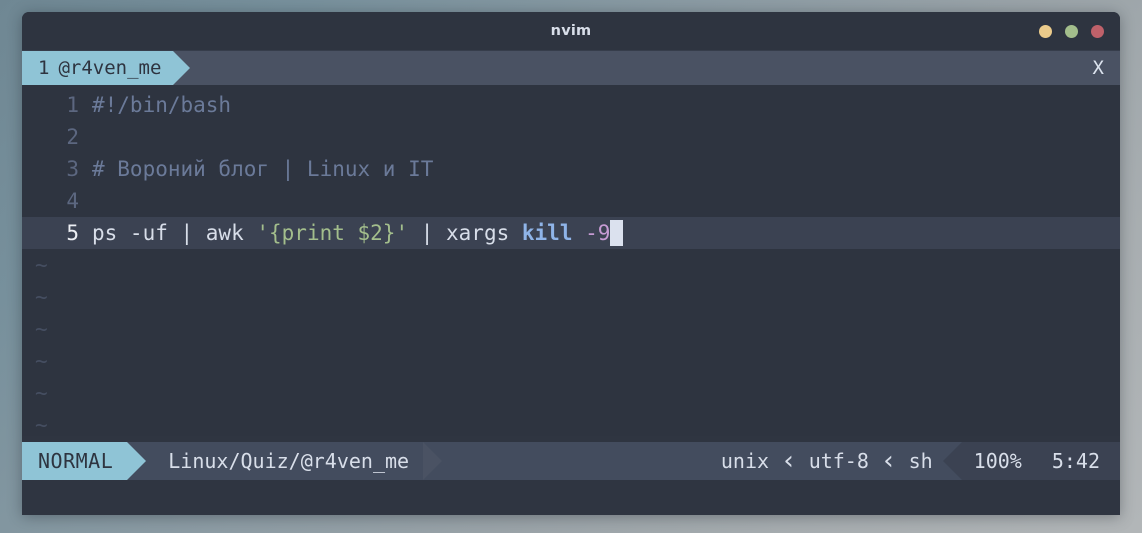 The width and height of the screenshot is (1142, 533). What do you see at coordinates (72, 233) in the screenshot?
I see `line-number: 5` at bounding box center [72, 233].